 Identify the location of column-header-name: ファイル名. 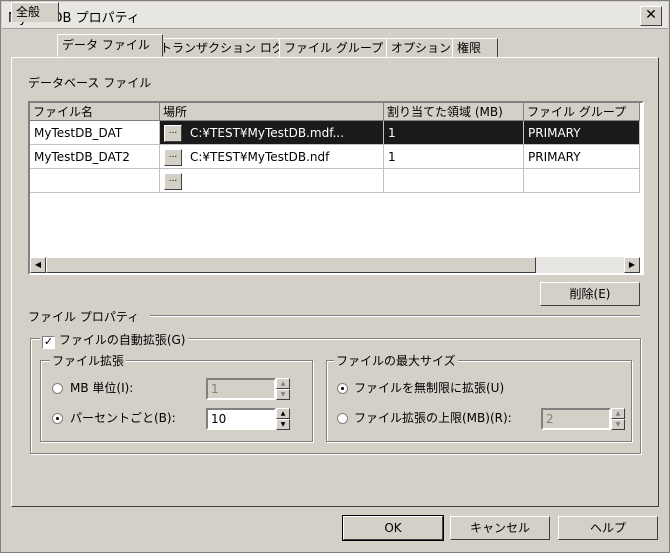
(95, 112).